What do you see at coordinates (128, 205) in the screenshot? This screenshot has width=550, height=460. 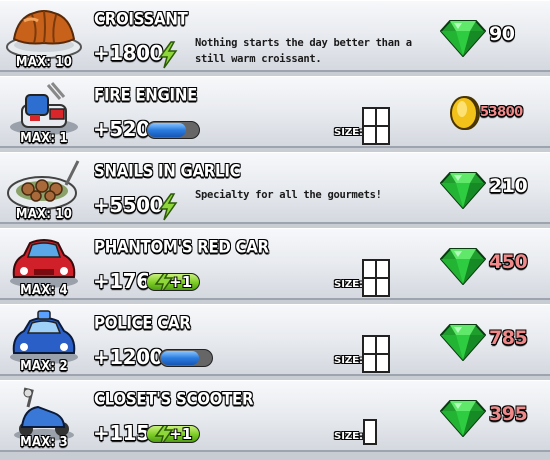 I see `item-value: +5500` at bounding box center [128, 205].